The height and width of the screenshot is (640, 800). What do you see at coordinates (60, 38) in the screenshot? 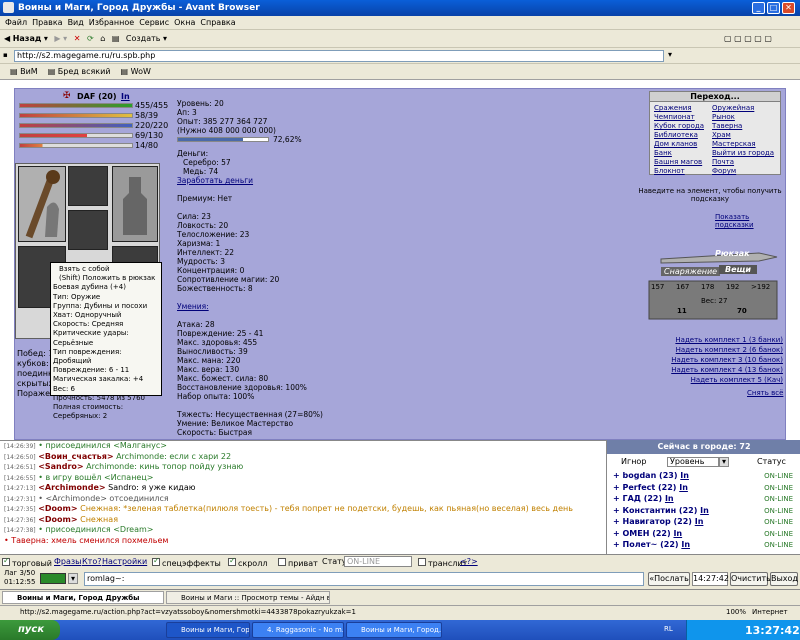
I see `forward-button: ▶ ▾` at bounding box center [60, 38].